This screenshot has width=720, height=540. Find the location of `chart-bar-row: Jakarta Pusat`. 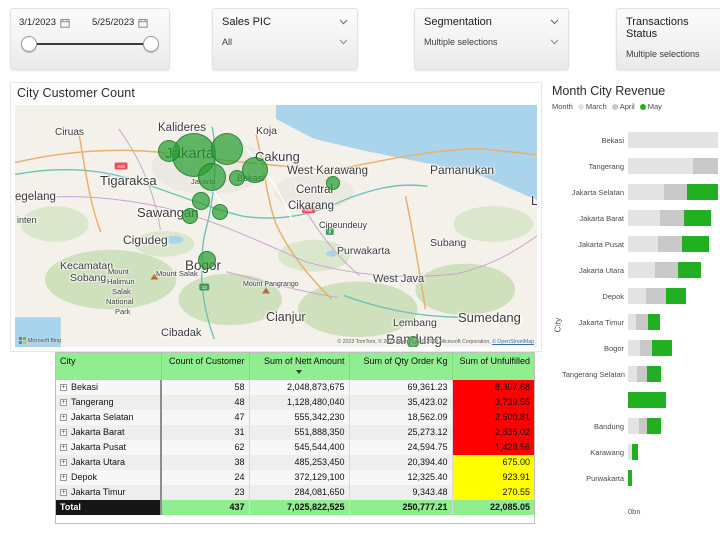

chart-bar-row: Jakarta Pusat is located at coordinates (640, 244).